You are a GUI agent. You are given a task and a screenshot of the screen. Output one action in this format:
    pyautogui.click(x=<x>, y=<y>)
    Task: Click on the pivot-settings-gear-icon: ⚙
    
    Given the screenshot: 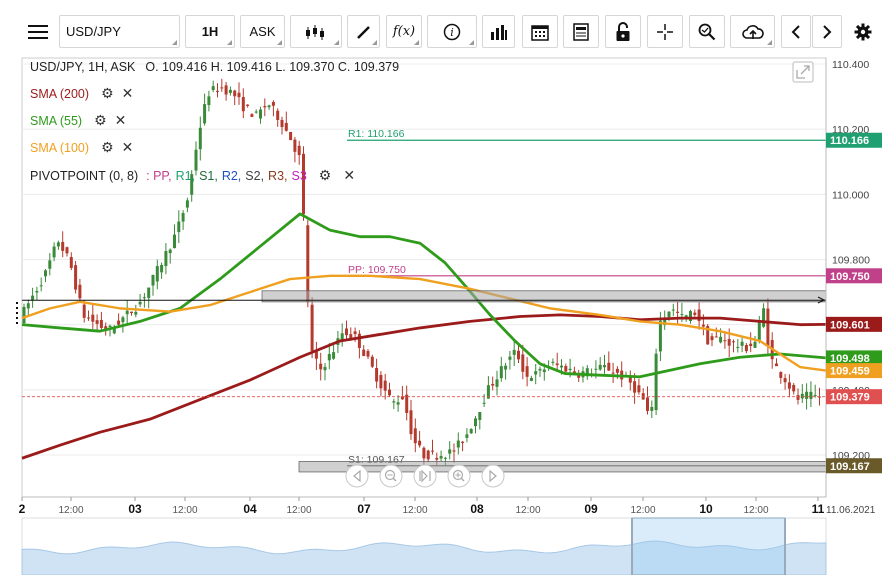 What is the action you would take?
    pyautogui.click(x=325, y=175)
    